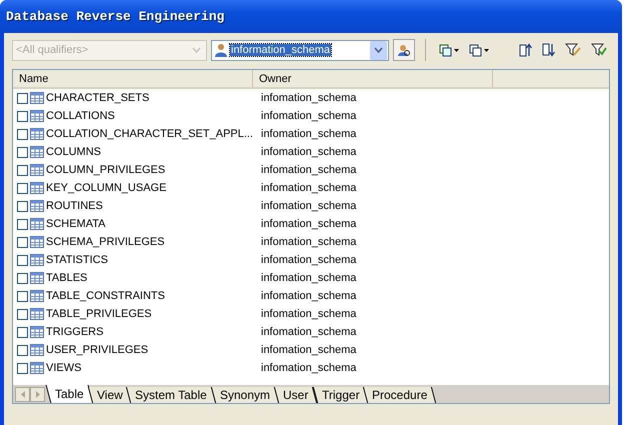  I want to click on left-arrow-icon, so click(22, 394).